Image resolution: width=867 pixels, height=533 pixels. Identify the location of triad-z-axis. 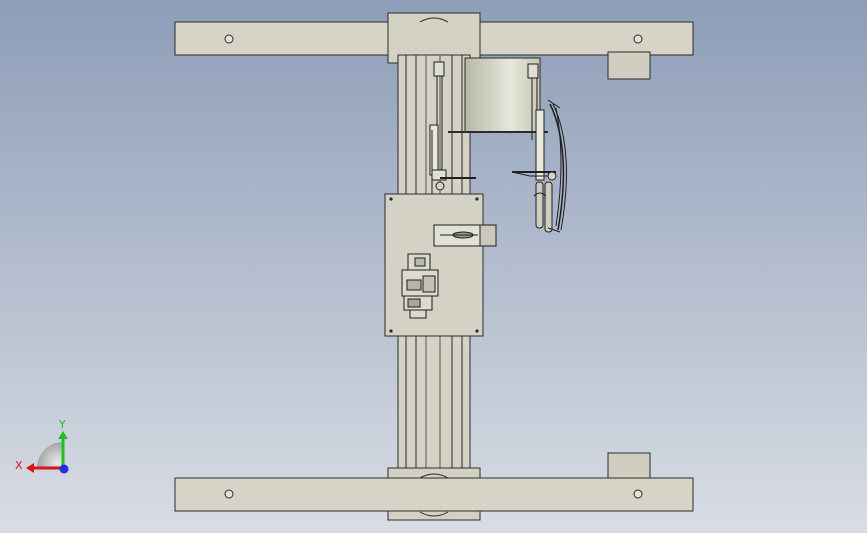
(64, 469).